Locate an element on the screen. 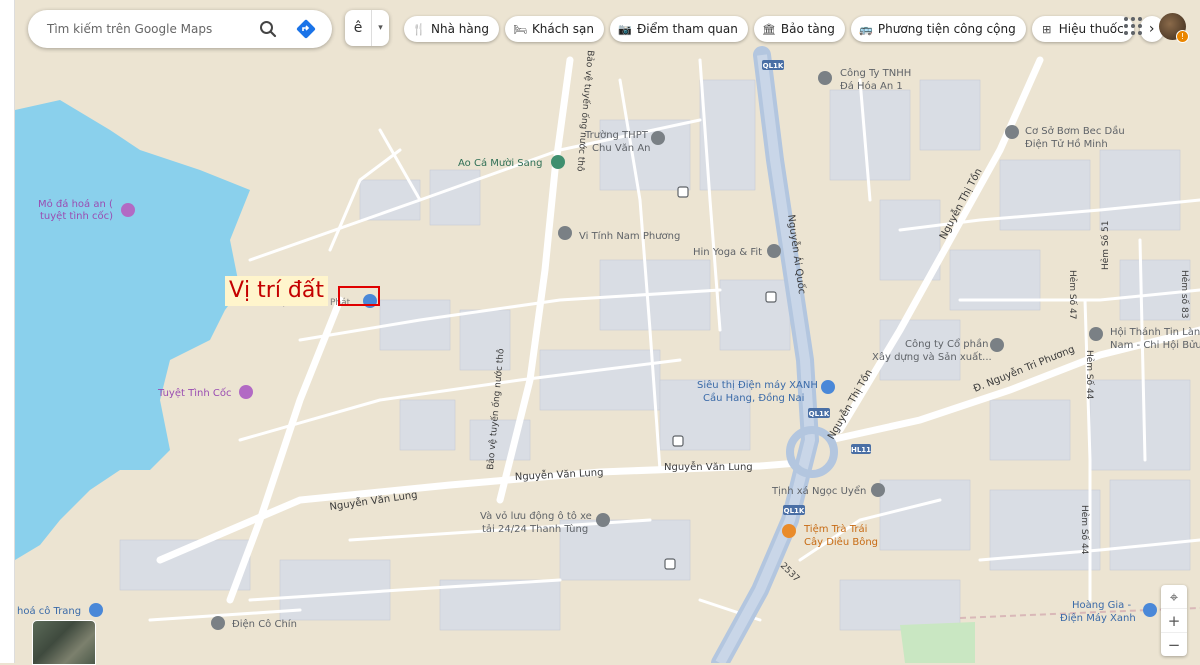 The image size is (1200, 665). chip-transit: 🚌 Phương tiện công cộng is located at coordinates (938, 29).